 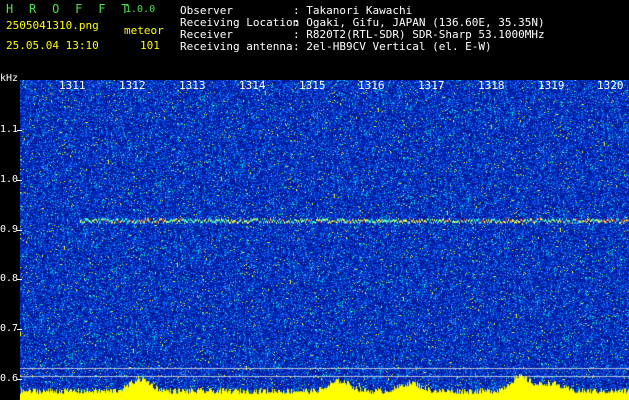 What do you see at coordinates (9, 179) in the screenshot?
I see `y-tick-label: 1.0` at bounding box center [9, 179].